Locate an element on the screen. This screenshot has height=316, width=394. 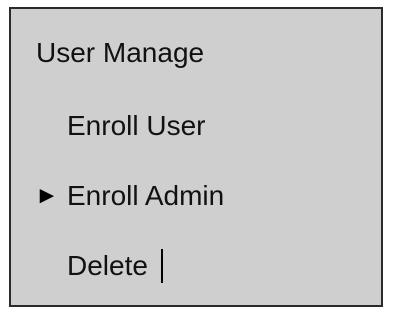
menu-item-enroll-admin: ► Enroll Admin is located at coordinates (129, 196).